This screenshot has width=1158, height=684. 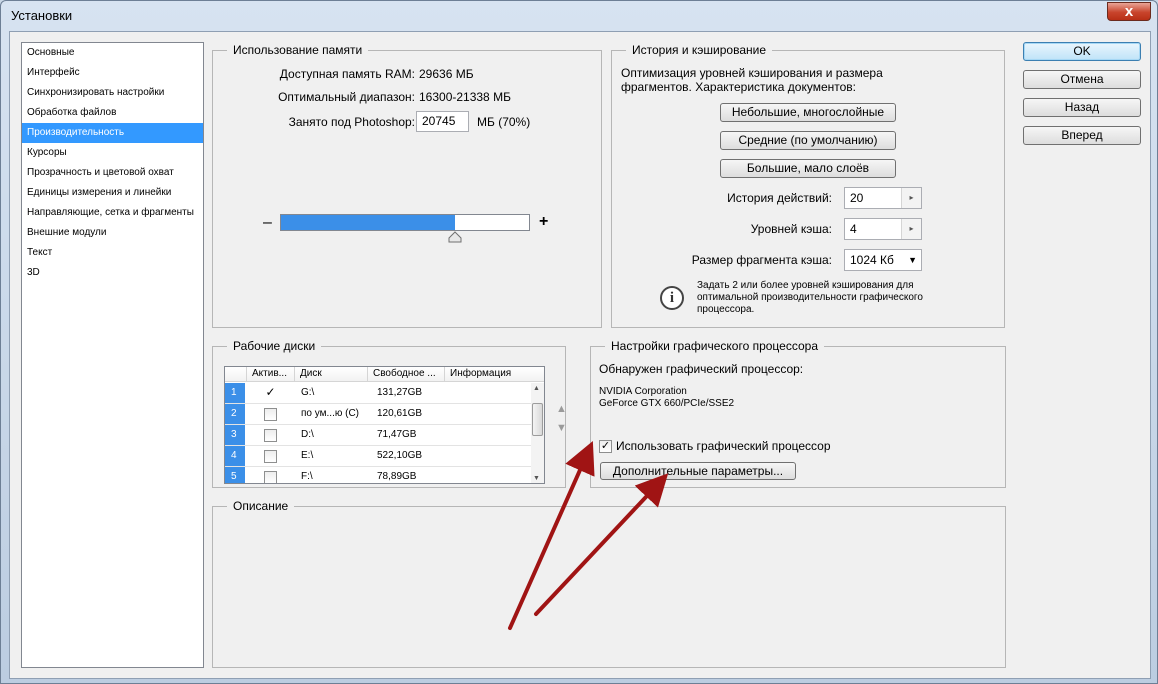 What do you see at coordinates (883, 198) in the screenshot?
I see `history-states-input: 20 ▸` at bounding box center [883, 198].